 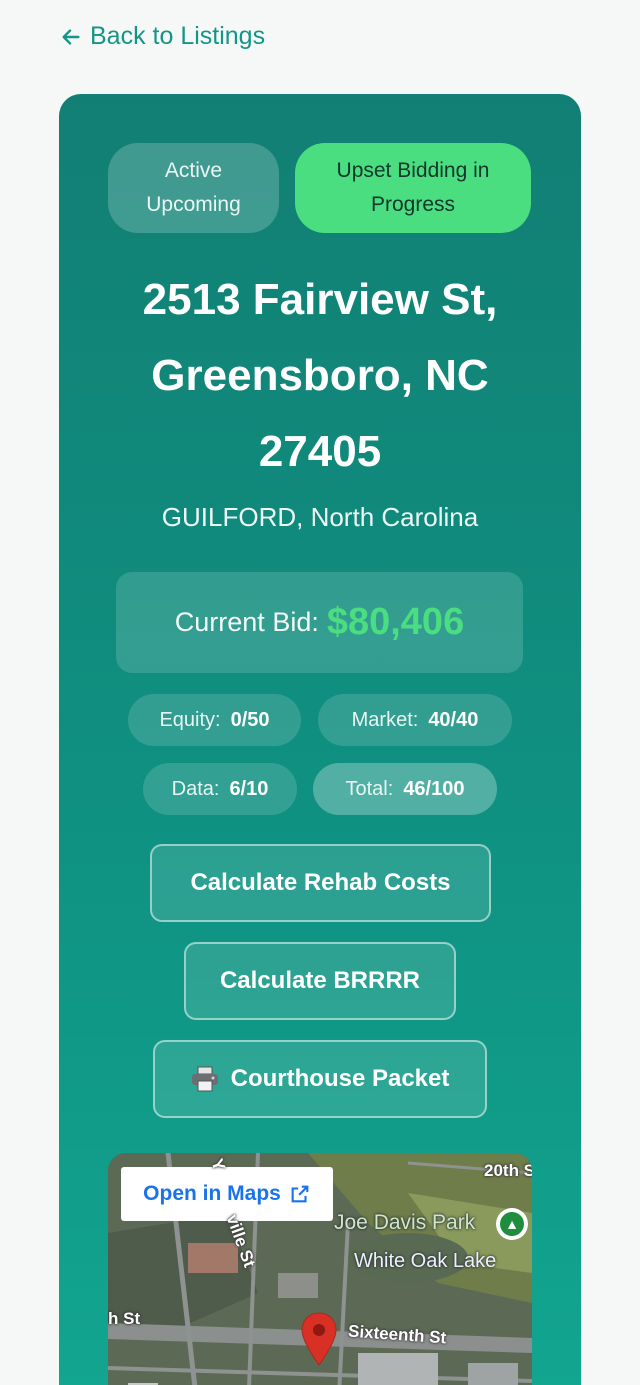 What do you see at coordinates (214, 720) in the screenshot?
I see `equity-score-pill: Equity: 0/50` at bounding box center [214, 720].